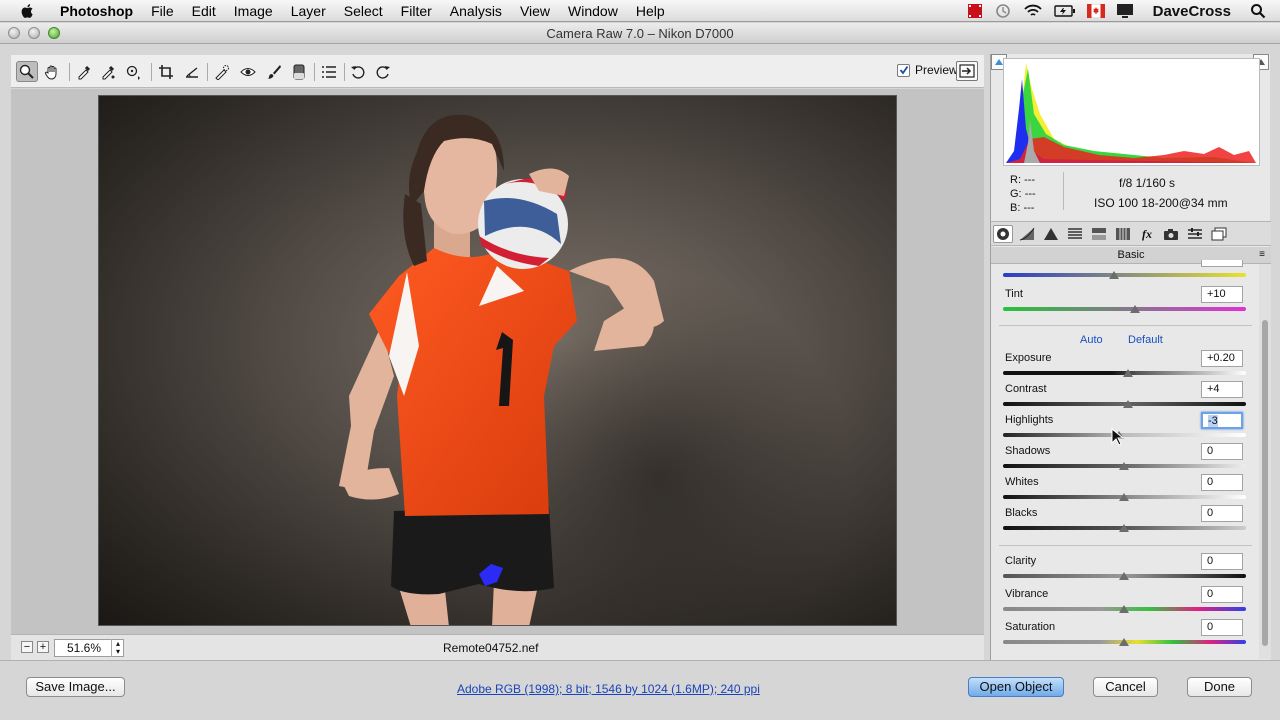  What do you see at coordinates (1131, 255) in the screenshot?
I see `panel-title: Basic` at bounding box center [1131, 255].